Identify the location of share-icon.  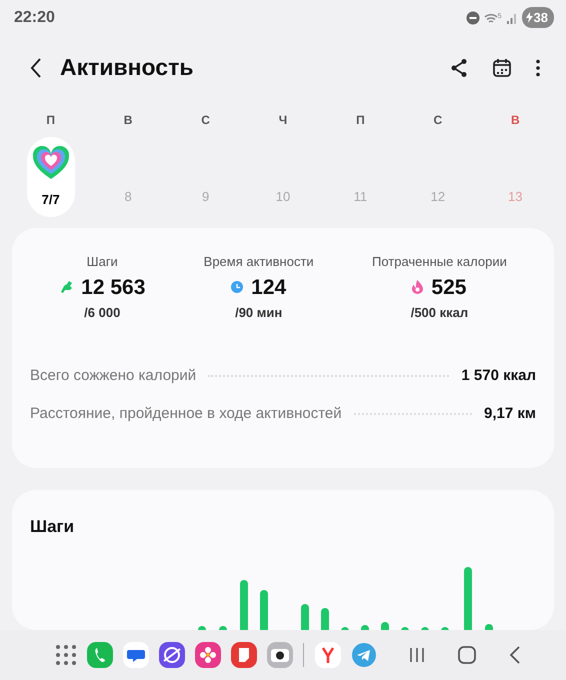
(459, 68).